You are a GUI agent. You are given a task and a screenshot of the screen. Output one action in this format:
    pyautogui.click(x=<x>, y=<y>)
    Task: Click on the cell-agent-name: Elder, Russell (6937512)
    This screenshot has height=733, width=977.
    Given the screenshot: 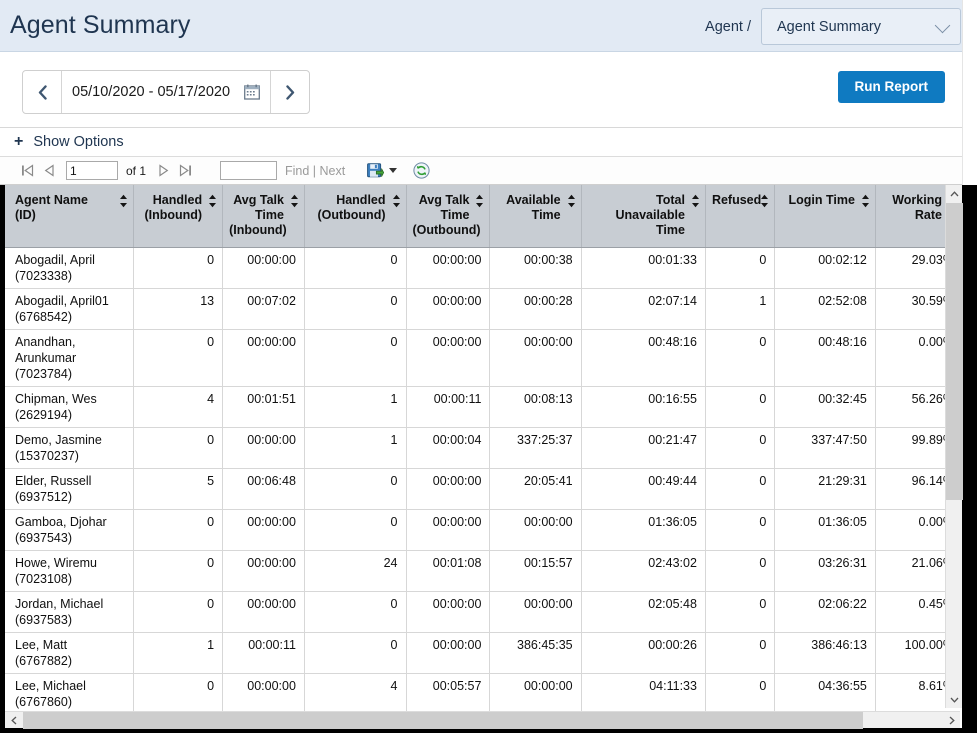 What is the action you would take?
    pyautogui.click(x=69, y=489)
    